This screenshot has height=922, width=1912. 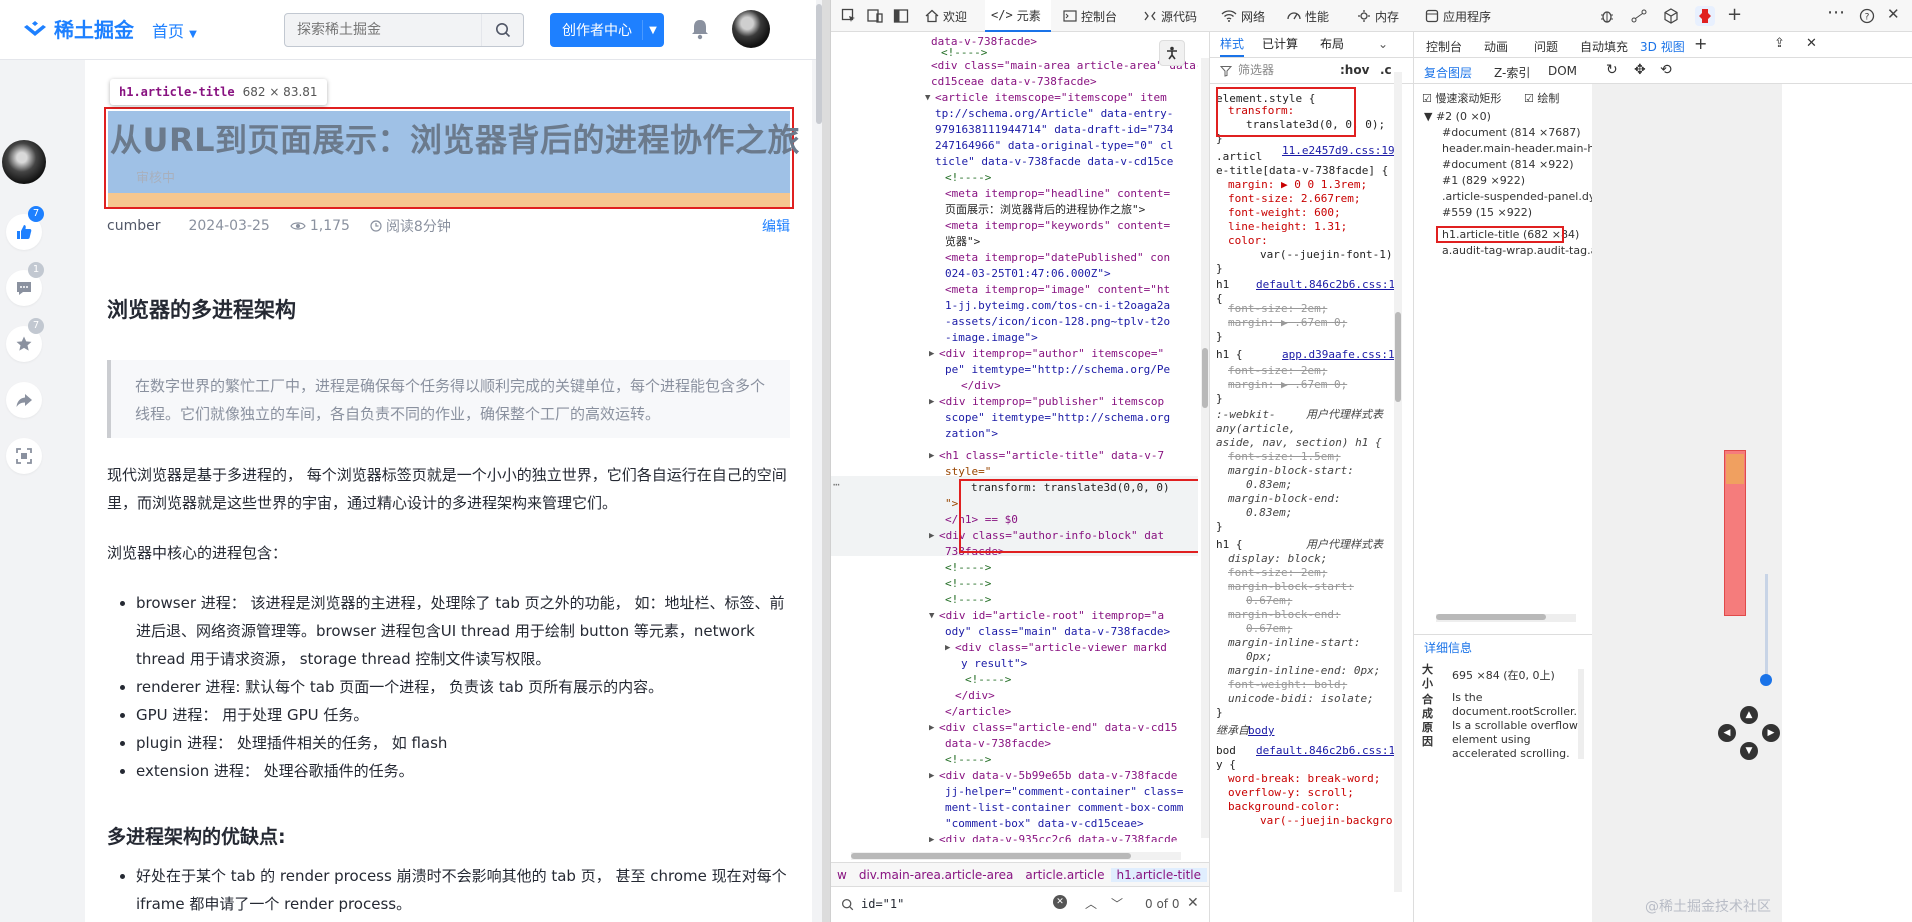 I want to click on drawer-tab-autofill: 自动填充, so click(x=1604, y=46).